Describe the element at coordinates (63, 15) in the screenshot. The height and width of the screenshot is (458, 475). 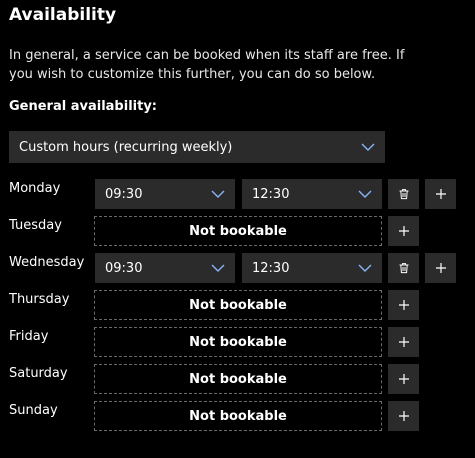
I see `page-title: Availability` at that location.